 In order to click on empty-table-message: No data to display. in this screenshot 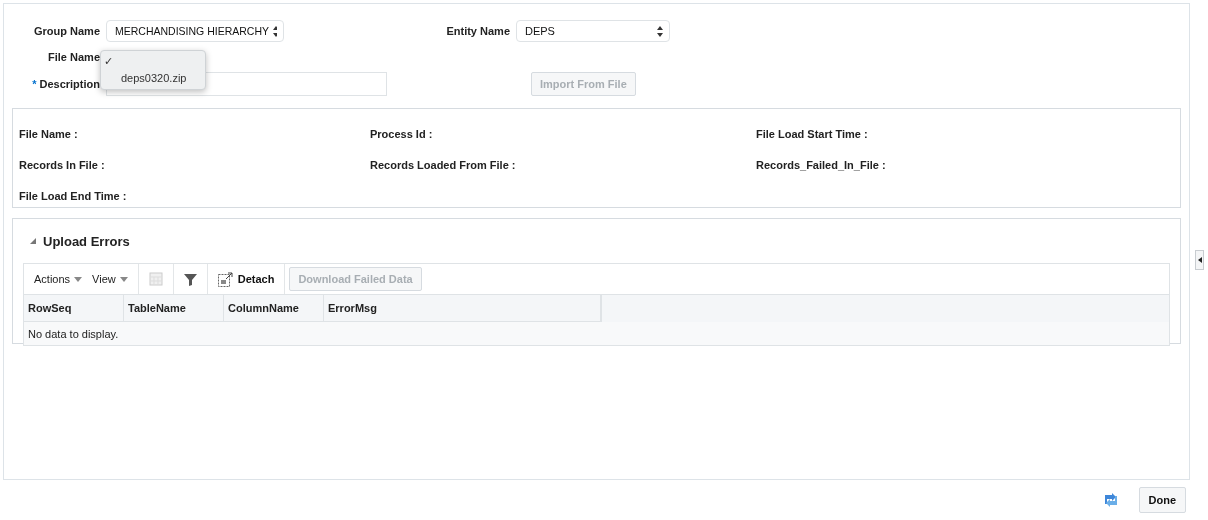, I will do `click(73, 334)`.